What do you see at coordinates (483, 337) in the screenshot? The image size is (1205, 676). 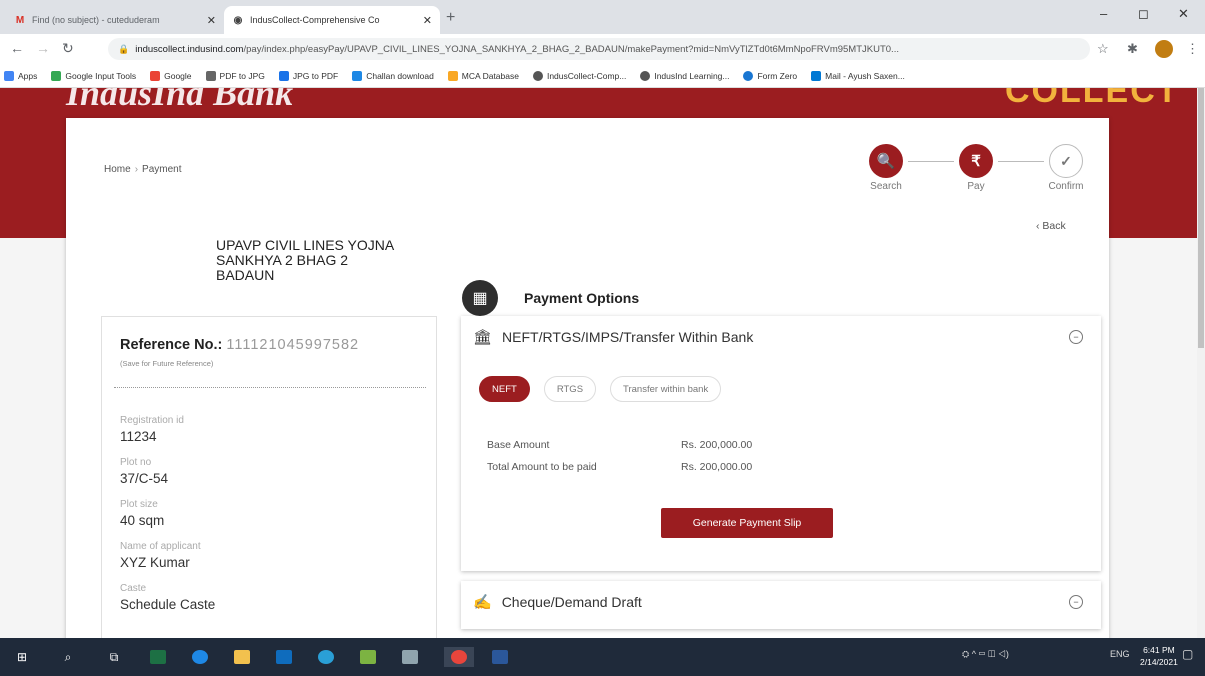 I see `bank-icon: 🏛` at bounding box center [483, 337].